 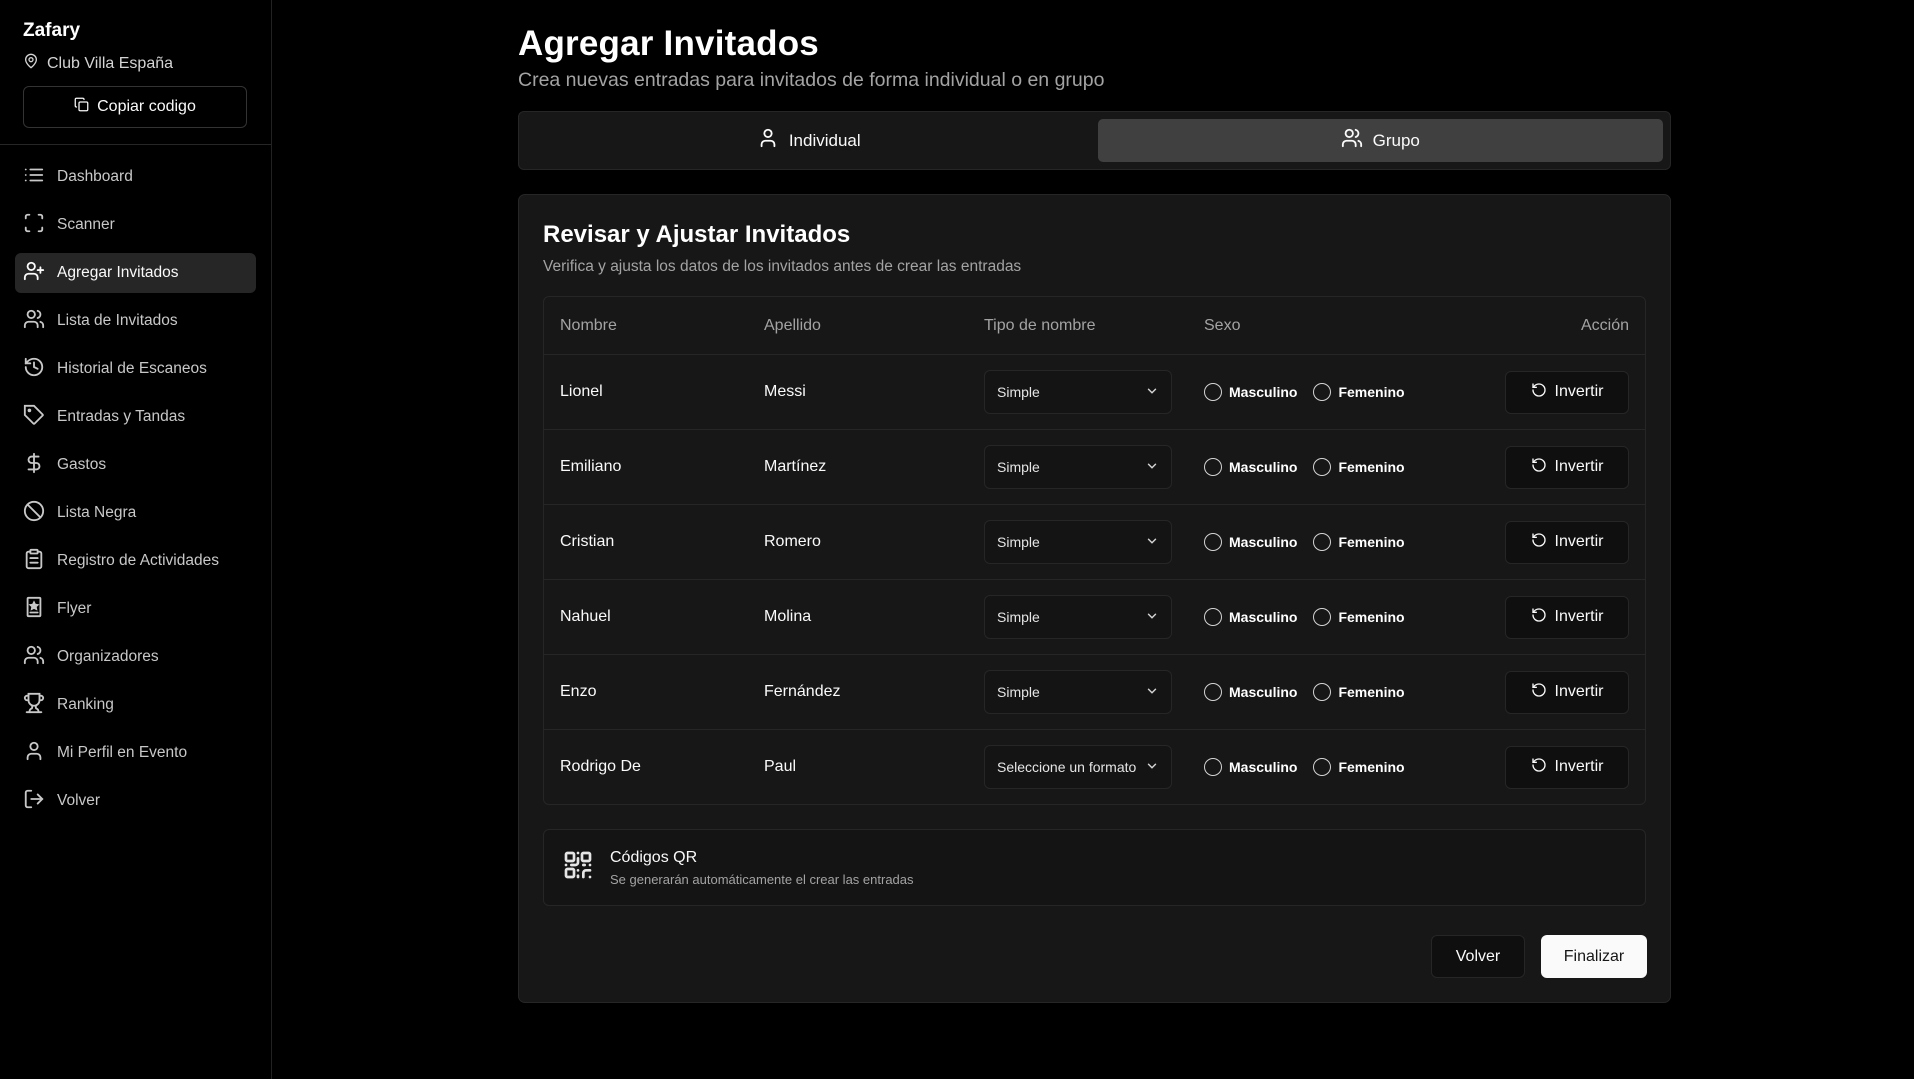 What do you see at coordinates (34, 177) in the screenshot?
I see `list-icon` at bounding box center [34, 177].